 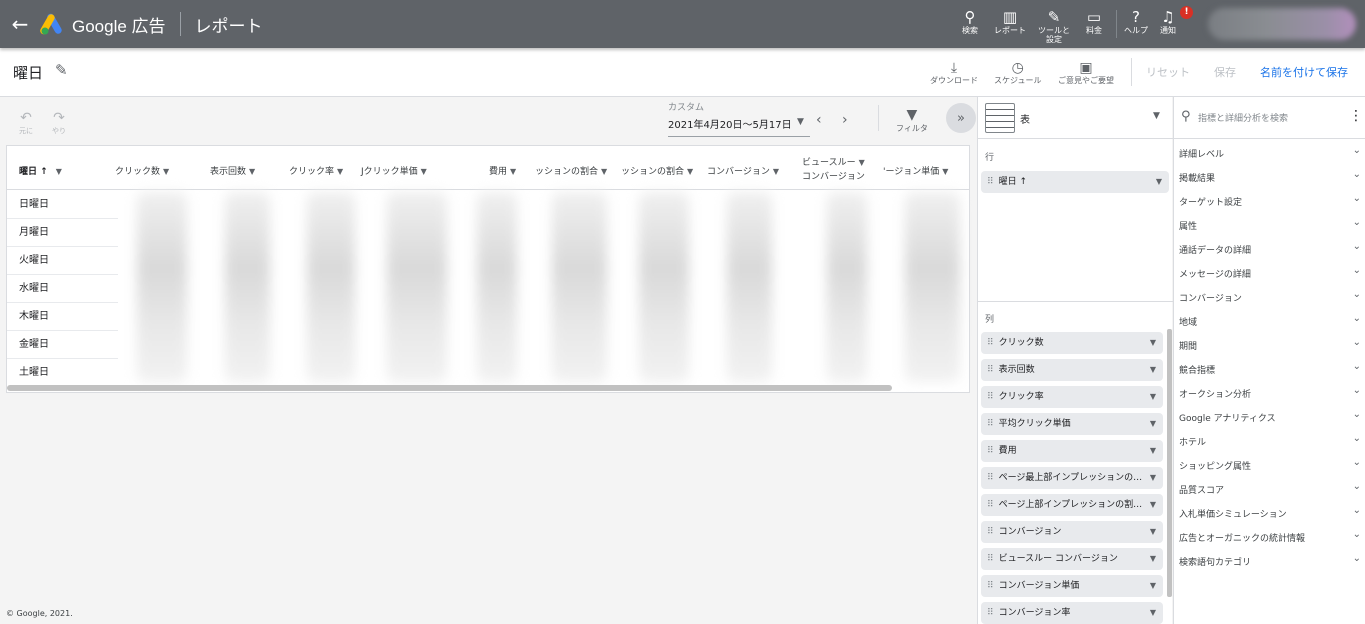 What do you see at coordinates (845, 120) in the screenshot?
I see `next-period-chevron-icon: ›` at bounding box center [845, 120].